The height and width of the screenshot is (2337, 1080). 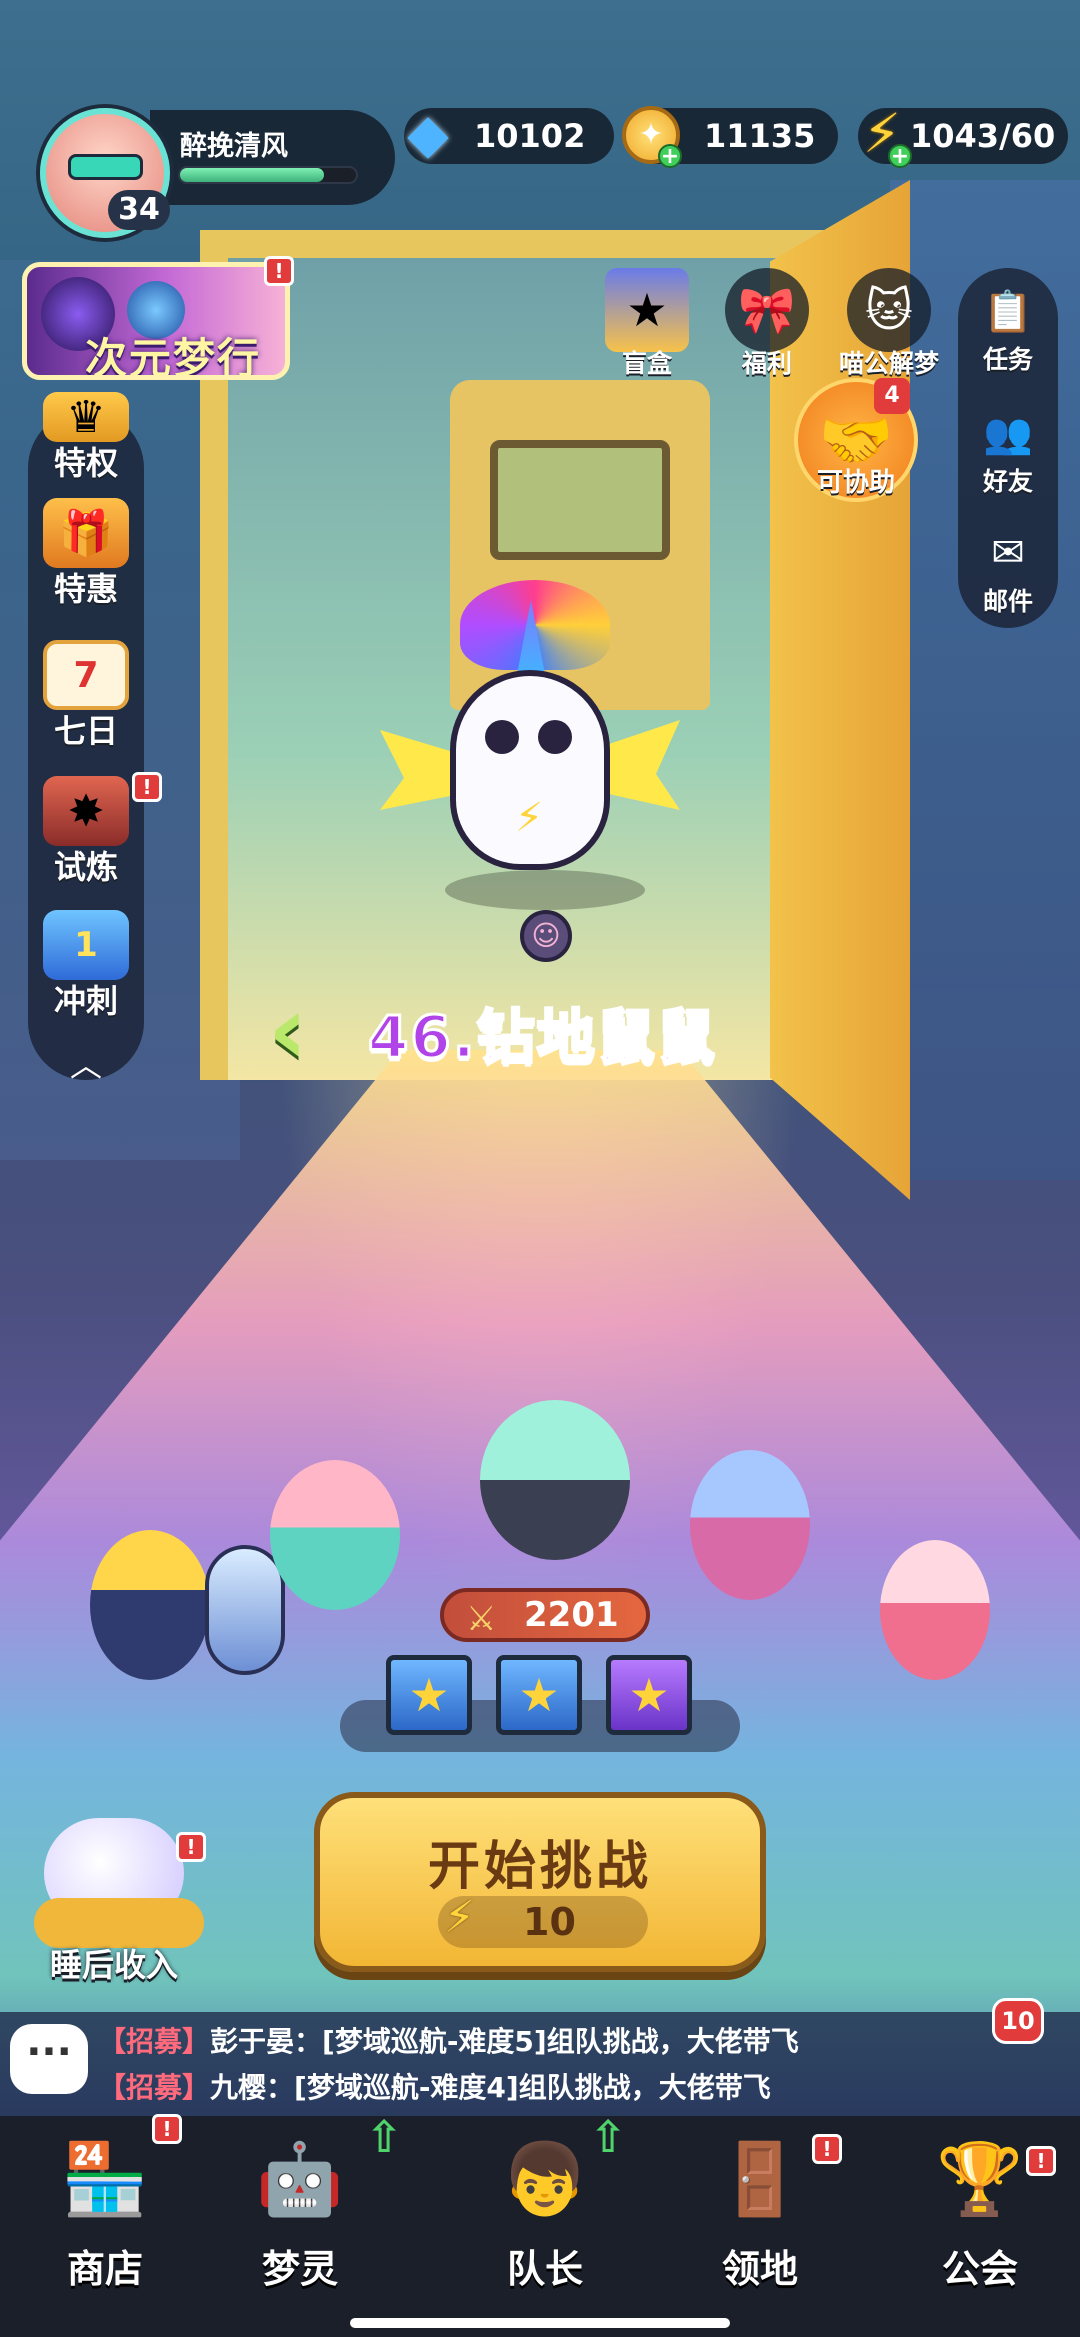 What do you see at coordinates (85, 463) in the screenshot?
I see `menu-item-label: 特权` at bounding box center [85, 463].